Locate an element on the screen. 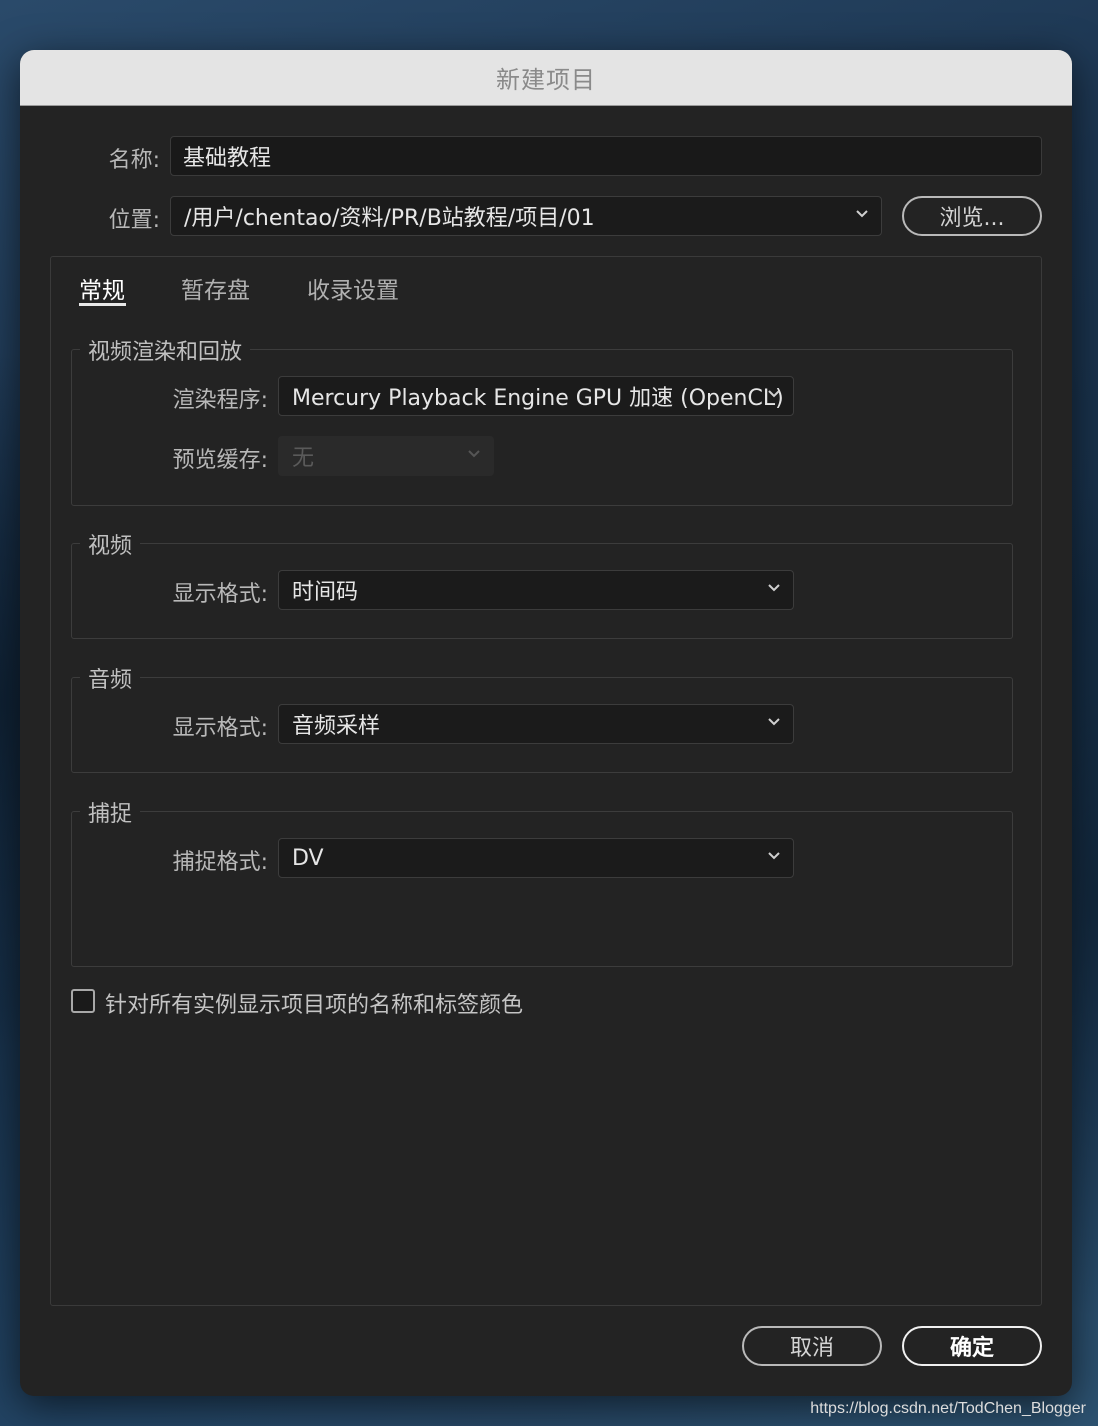 The image size is (1098, 1426). capture-group: 捕捉 捕捉格式: DV is located at coordinates (542, 881).